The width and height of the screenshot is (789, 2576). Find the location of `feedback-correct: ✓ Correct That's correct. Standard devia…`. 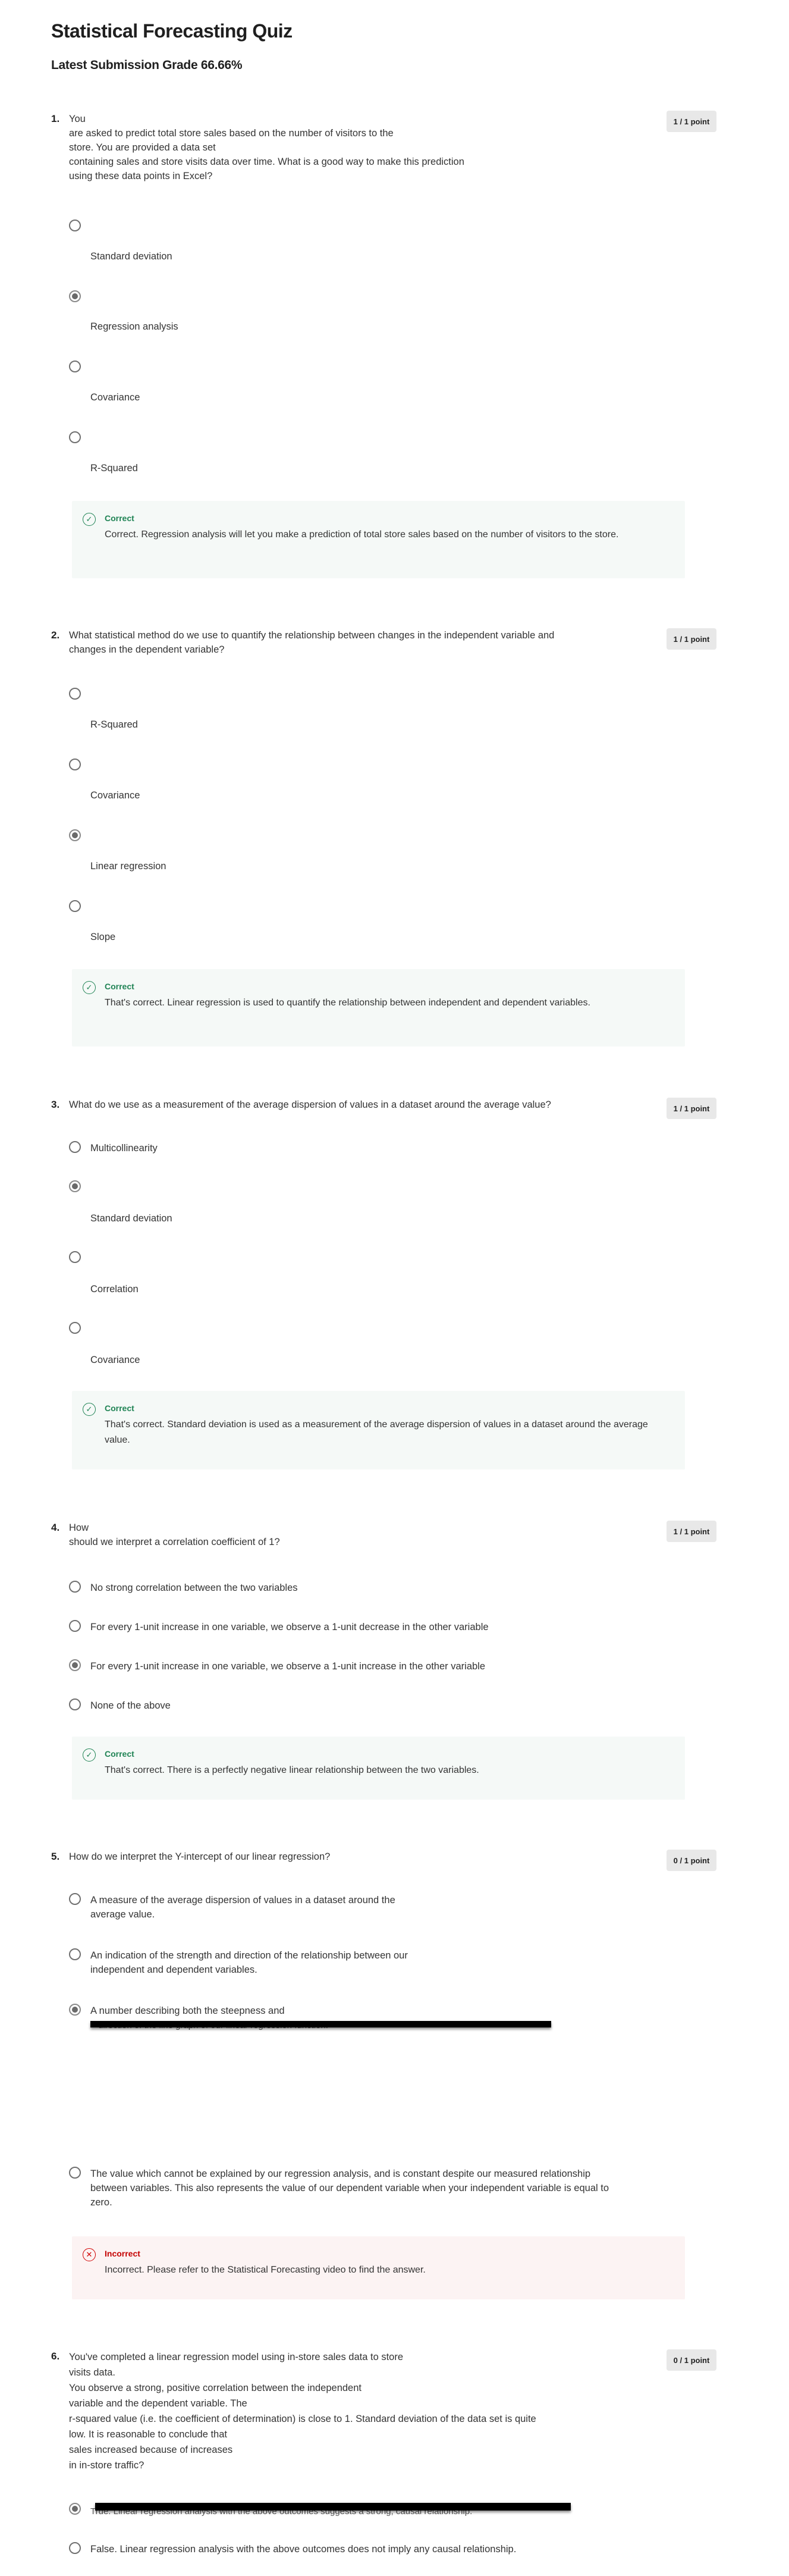

feedback-correct: ✓ Correct That's correct. Standard devia… is located at coordinates (378, 1430).